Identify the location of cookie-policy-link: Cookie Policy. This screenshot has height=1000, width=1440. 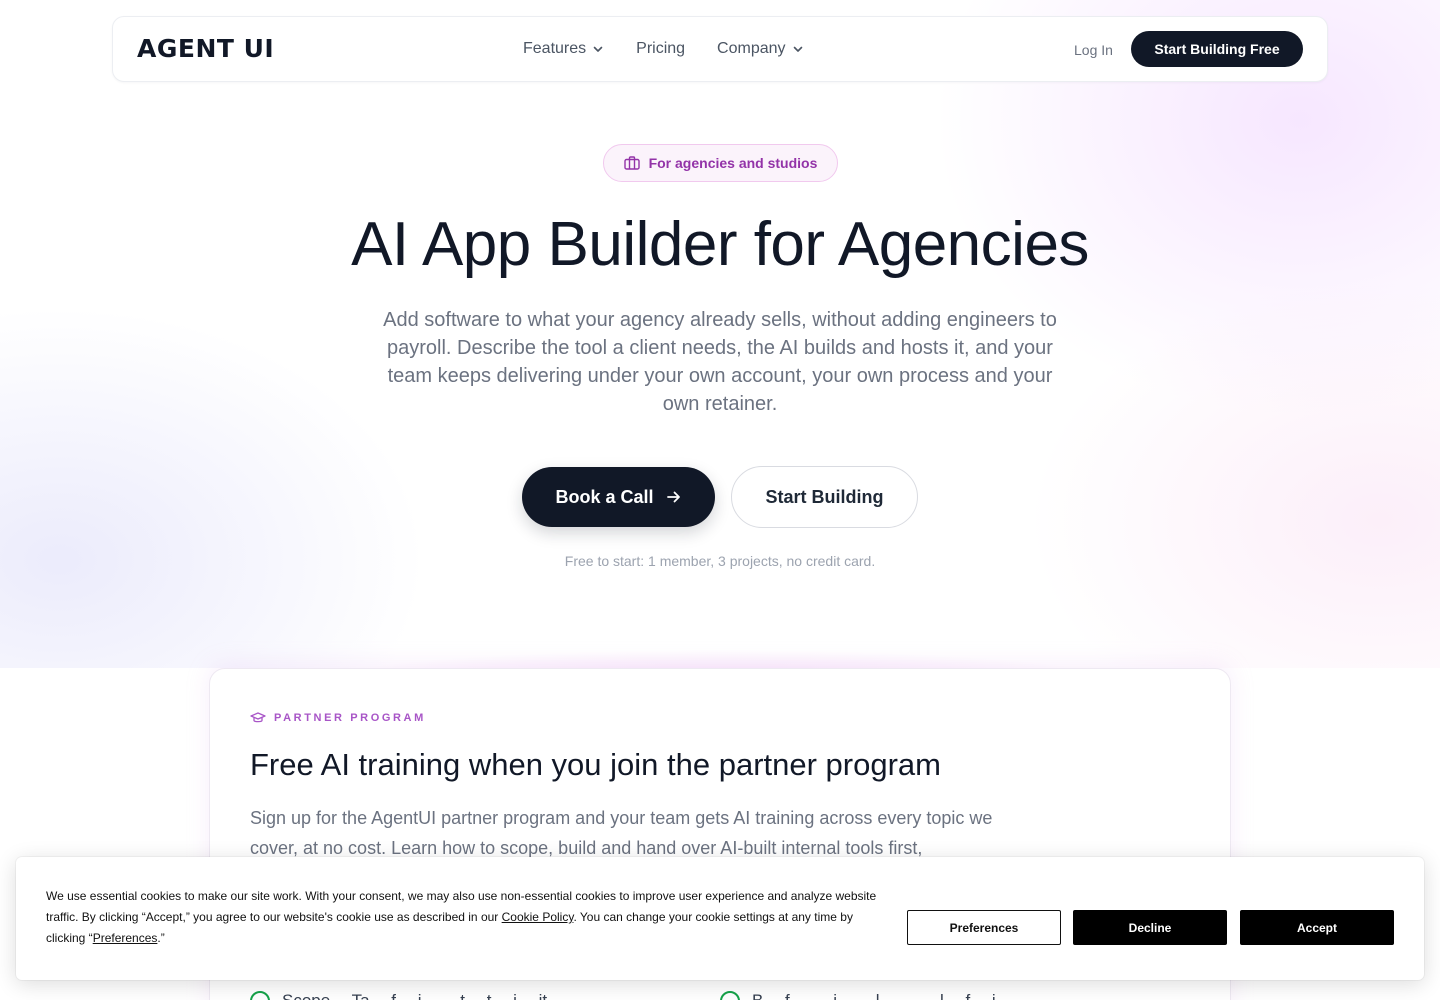
(538, 917).